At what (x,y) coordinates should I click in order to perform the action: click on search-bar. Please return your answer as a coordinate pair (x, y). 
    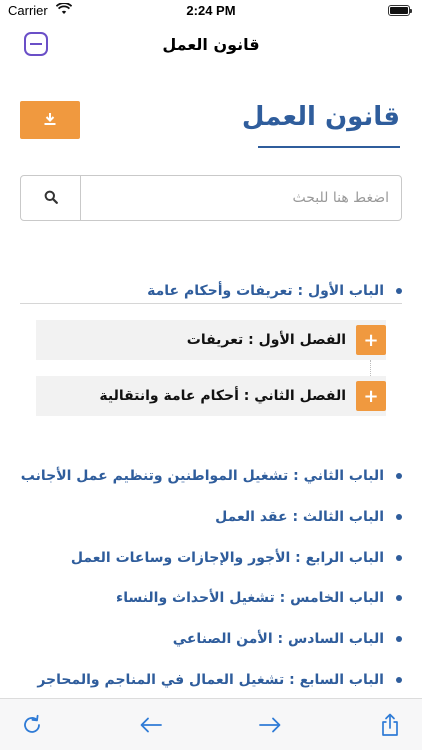
    Looking at the image, I should click on (211, 198).